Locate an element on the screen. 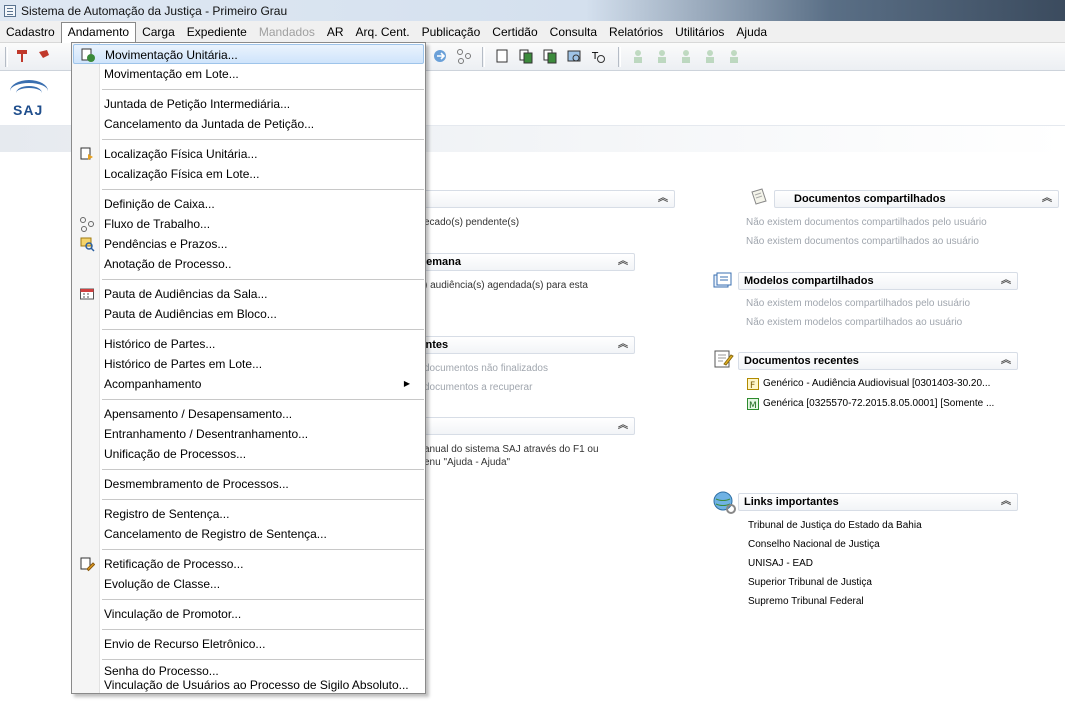 The width and height of the screenshot is (1065, 709). menu-expediente: Expediente is located at coordinates (217, 32).